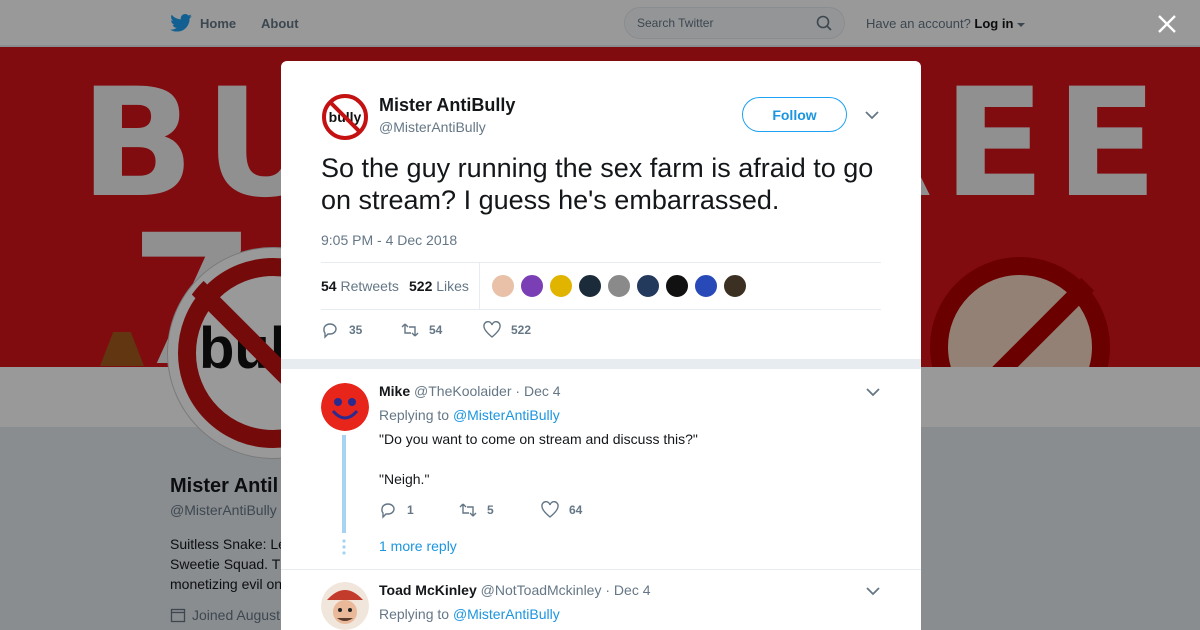 The height and width of the screenshot is (630, 1200). What do you see at coordinates (344, 547) in the screenshot?
I see `thread-dots` at bounding box center [344, 547].